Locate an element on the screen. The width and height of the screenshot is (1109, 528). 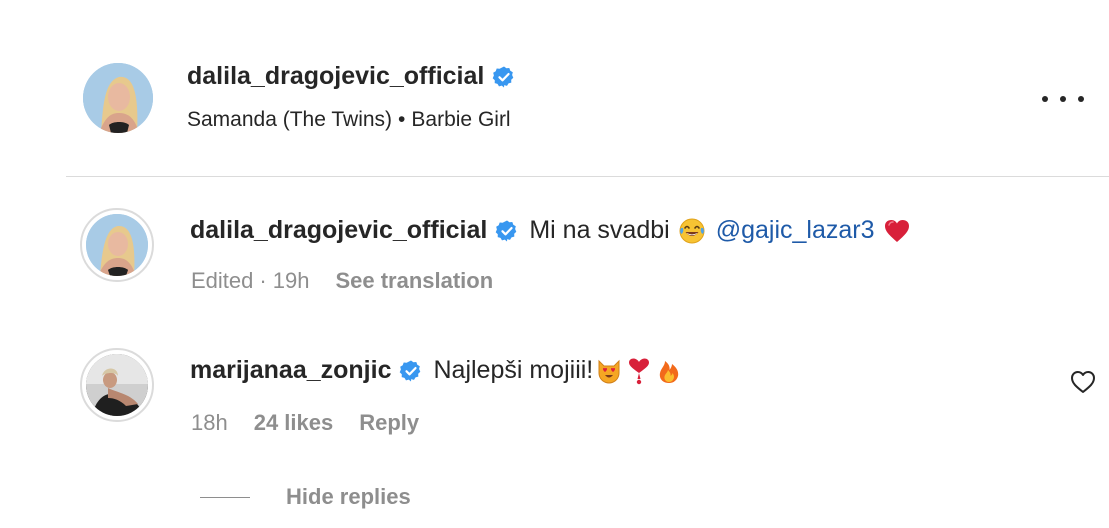
post-author-username-row: dalila_dragojevic_official is located at coordinates (351, 76).